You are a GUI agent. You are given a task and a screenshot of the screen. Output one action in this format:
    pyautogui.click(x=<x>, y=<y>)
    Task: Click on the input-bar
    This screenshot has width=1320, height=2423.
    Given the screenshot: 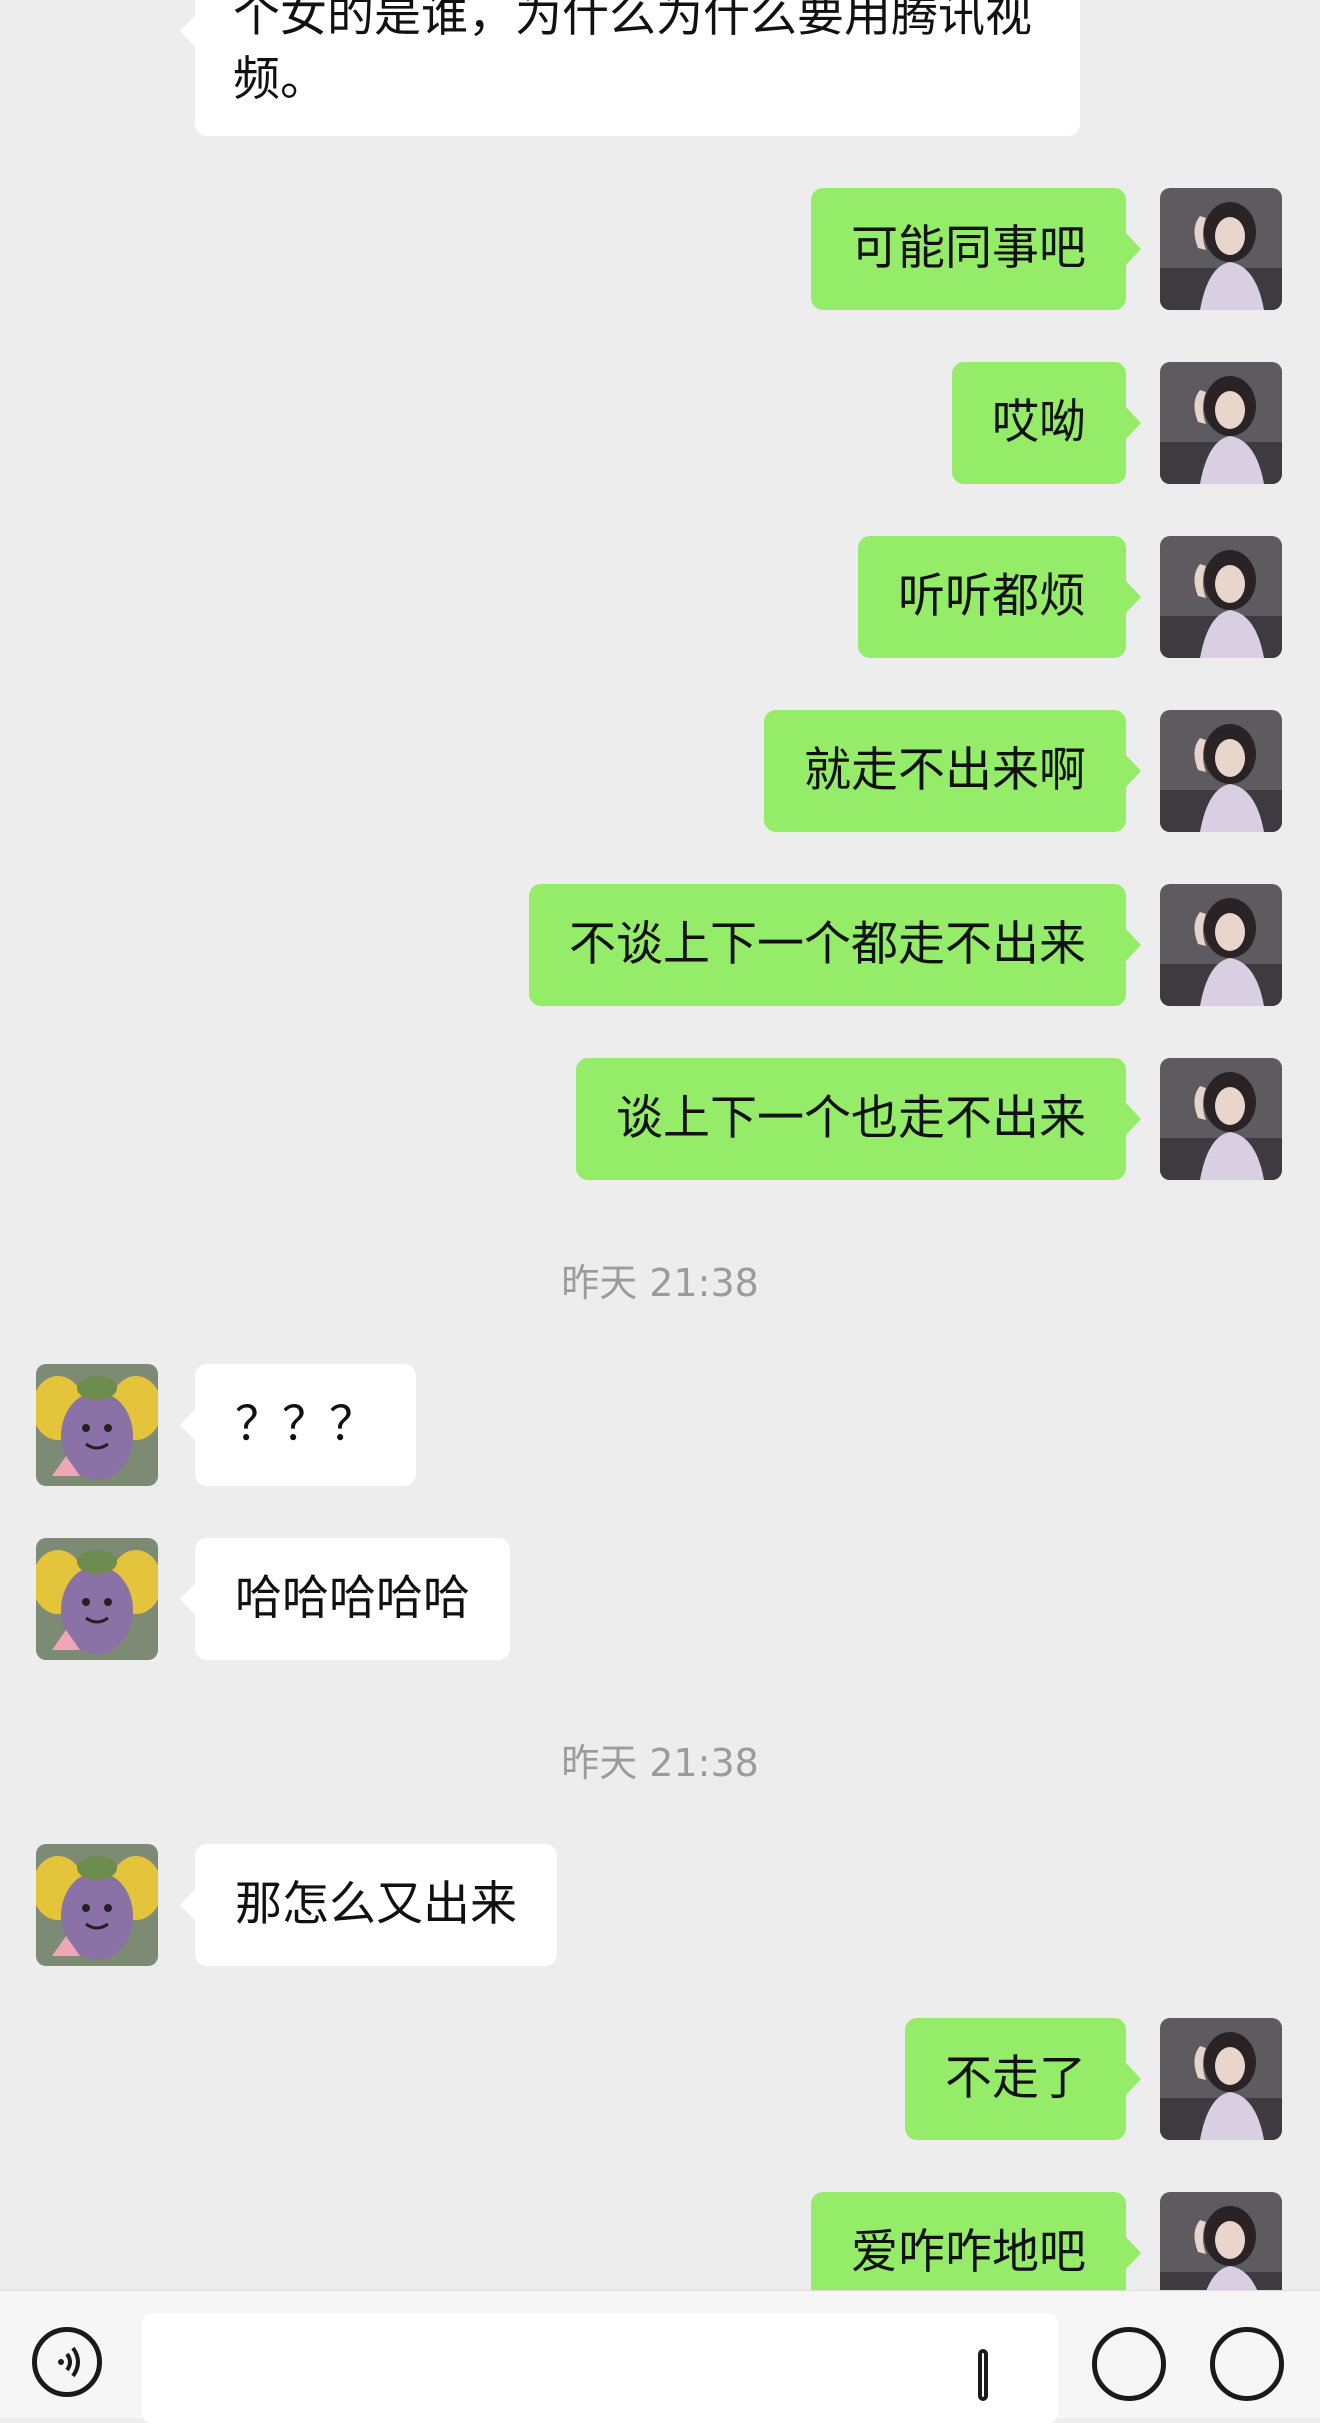 What is the action you would take?
    pyautogui.click(x=660, y=2356)
    